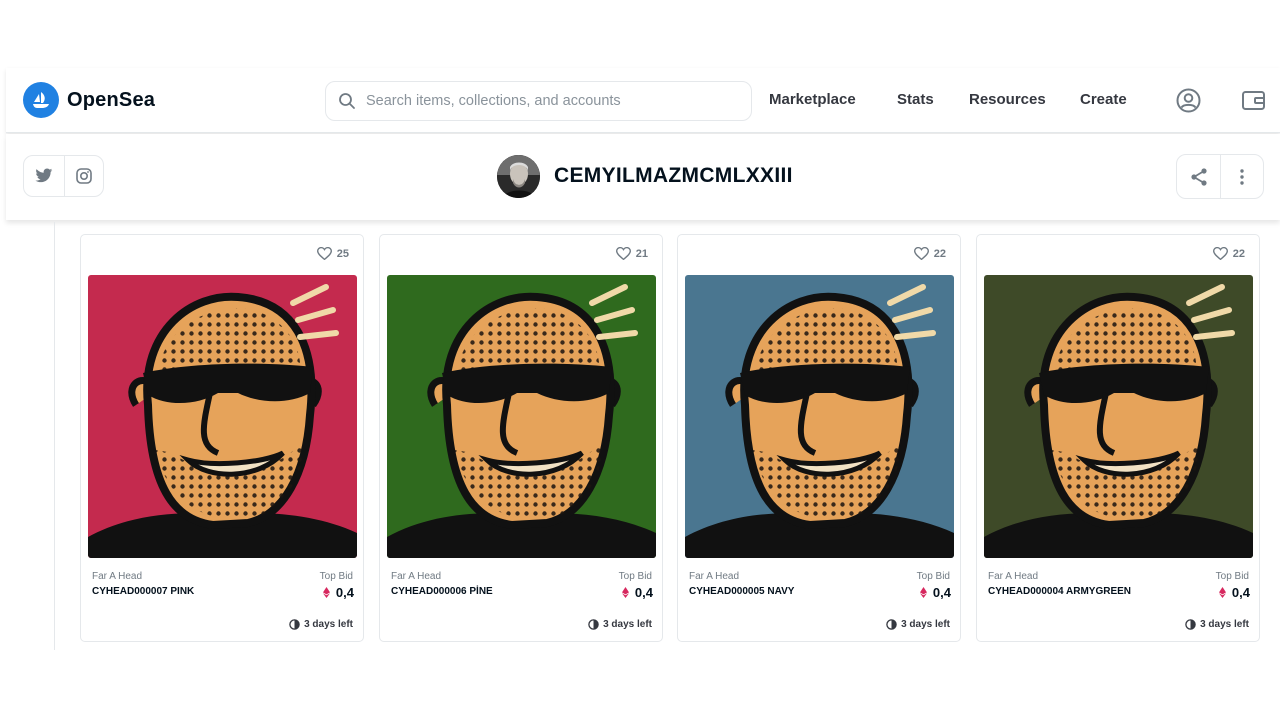 The height and width of the screenshot is (720, 1280). I want to click on likes-count: 25, so click(332, 253).